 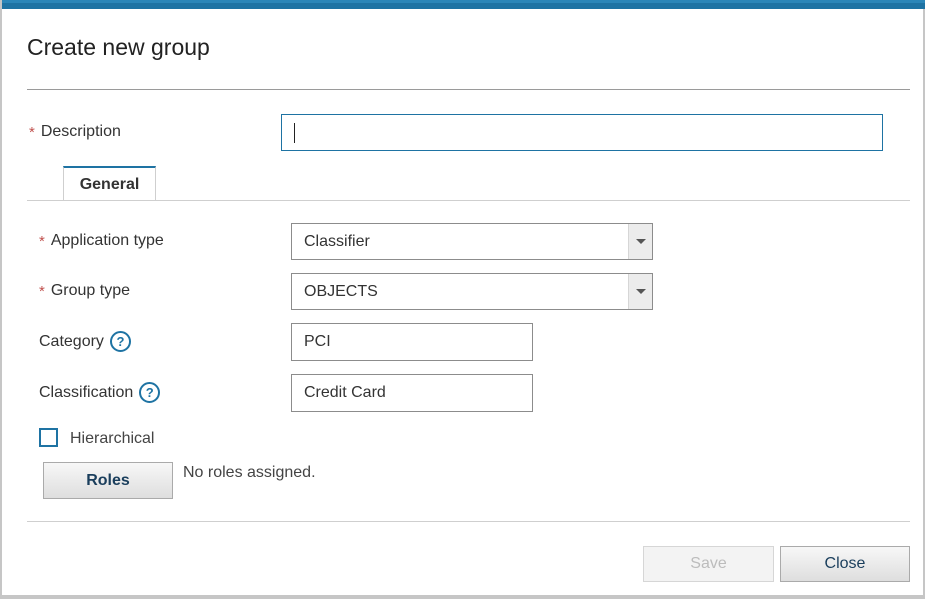 What do you see at coordinates (100, 392) in the screenshot?
I see `classification-label: Classification ?` at bounding box center [100, 392].